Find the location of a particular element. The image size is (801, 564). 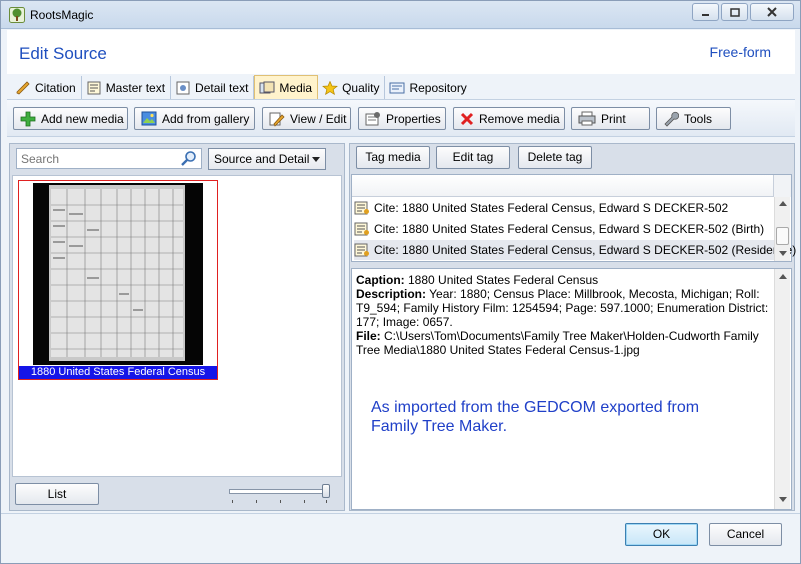

remove-media-button: Remove media is located at coordinates (509, 118).